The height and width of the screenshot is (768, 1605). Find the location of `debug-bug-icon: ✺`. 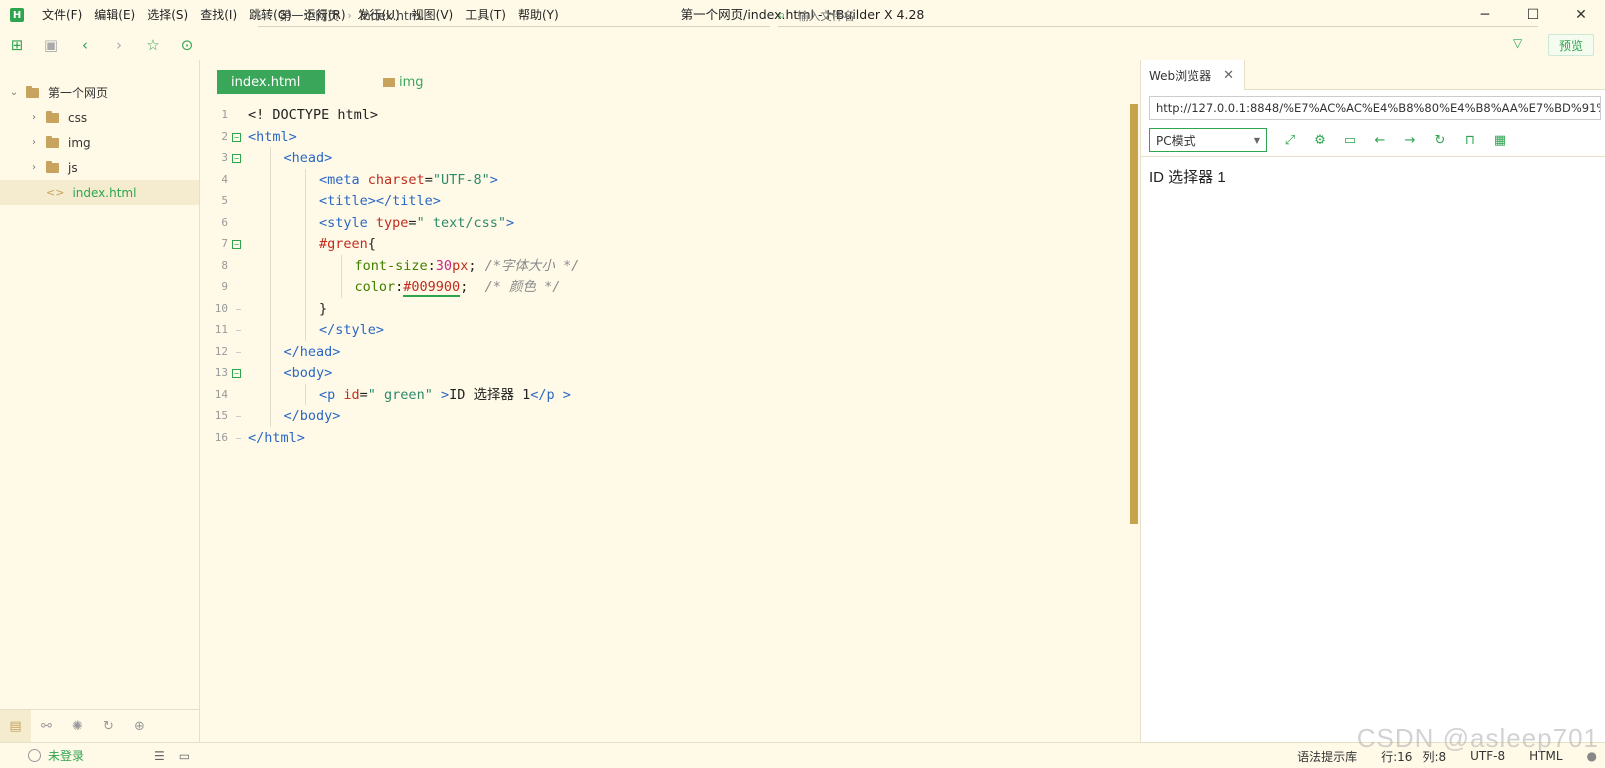

debug-bug-icon: ✺ is located at coordinates (77, 726).